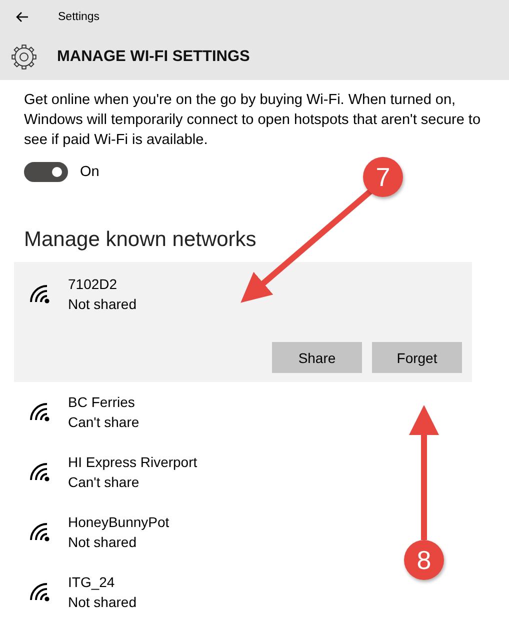 The image size is (509, 631). Describe the element at coordinates (46, 172) in the screenshot. I see `toggle-switch` at that location.